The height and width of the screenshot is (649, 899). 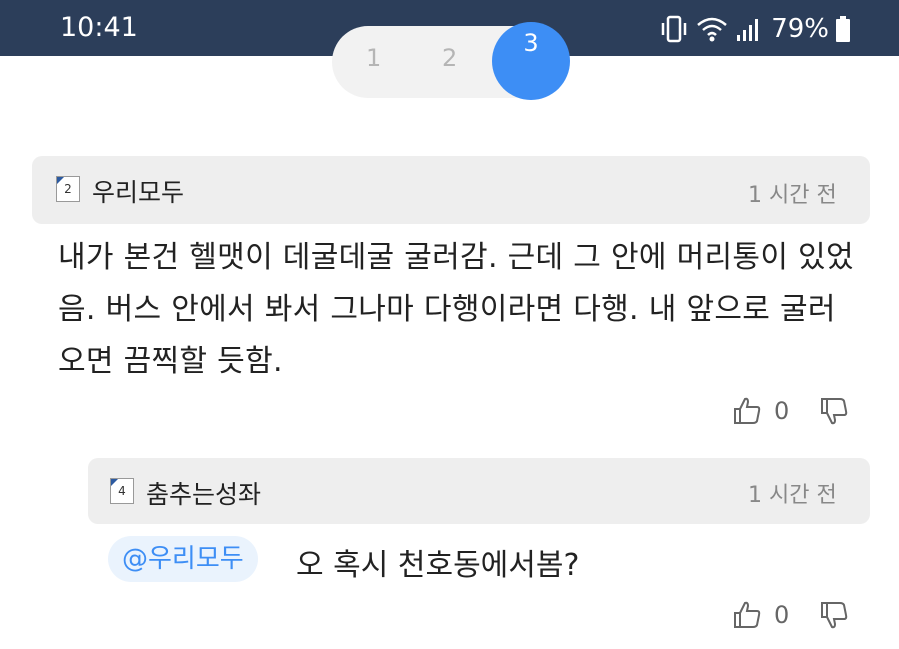 I want to click on reply-reactions: 0, so click(x=790, y=615).